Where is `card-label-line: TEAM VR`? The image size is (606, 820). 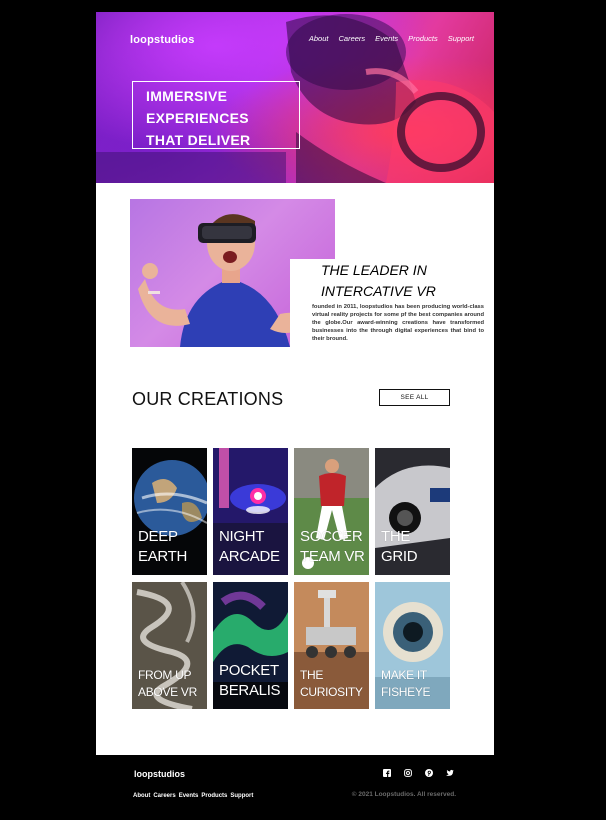 card-label-line: TEAM VR is located at coordinates (332, 556).